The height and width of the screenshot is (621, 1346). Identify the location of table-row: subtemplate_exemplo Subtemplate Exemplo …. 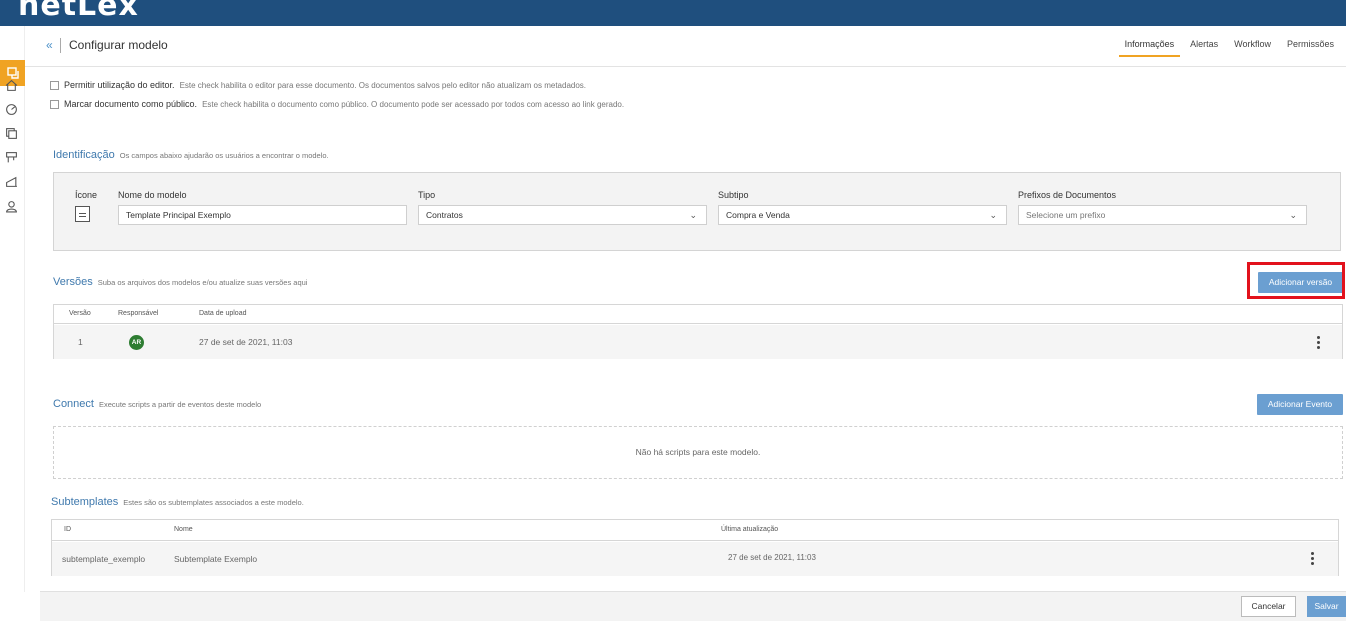
(695, 559).